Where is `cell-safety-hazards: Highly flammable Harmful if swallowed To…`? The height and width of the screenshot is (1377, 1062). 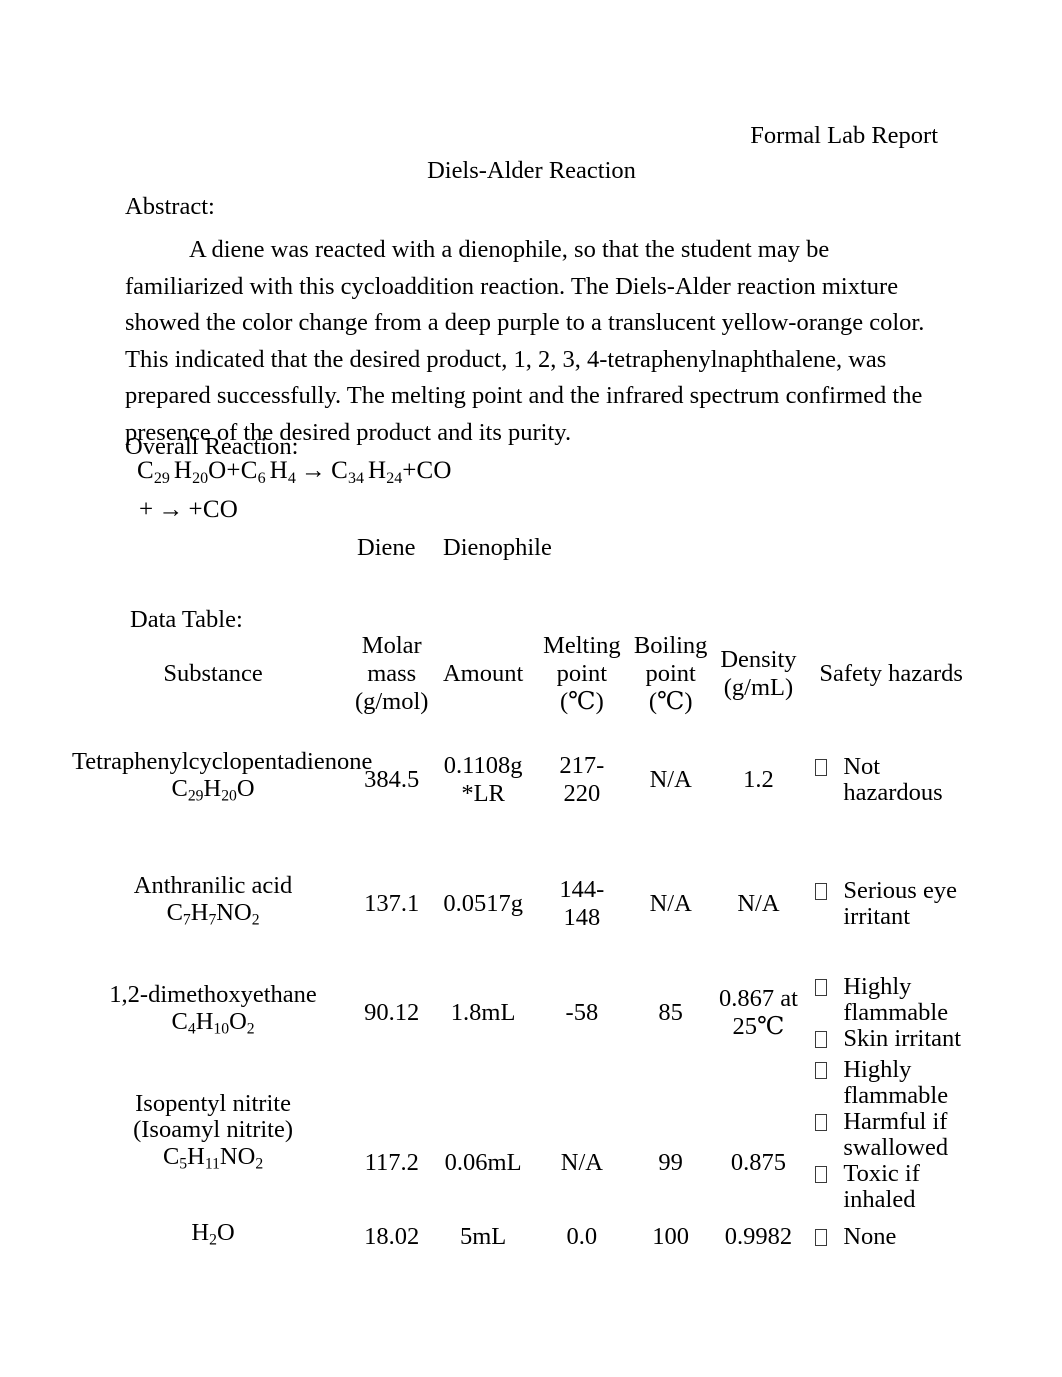 cell-safety-hazards: Highly flammable Harmful if swallowed To… is located at coordinates (891, 1135).